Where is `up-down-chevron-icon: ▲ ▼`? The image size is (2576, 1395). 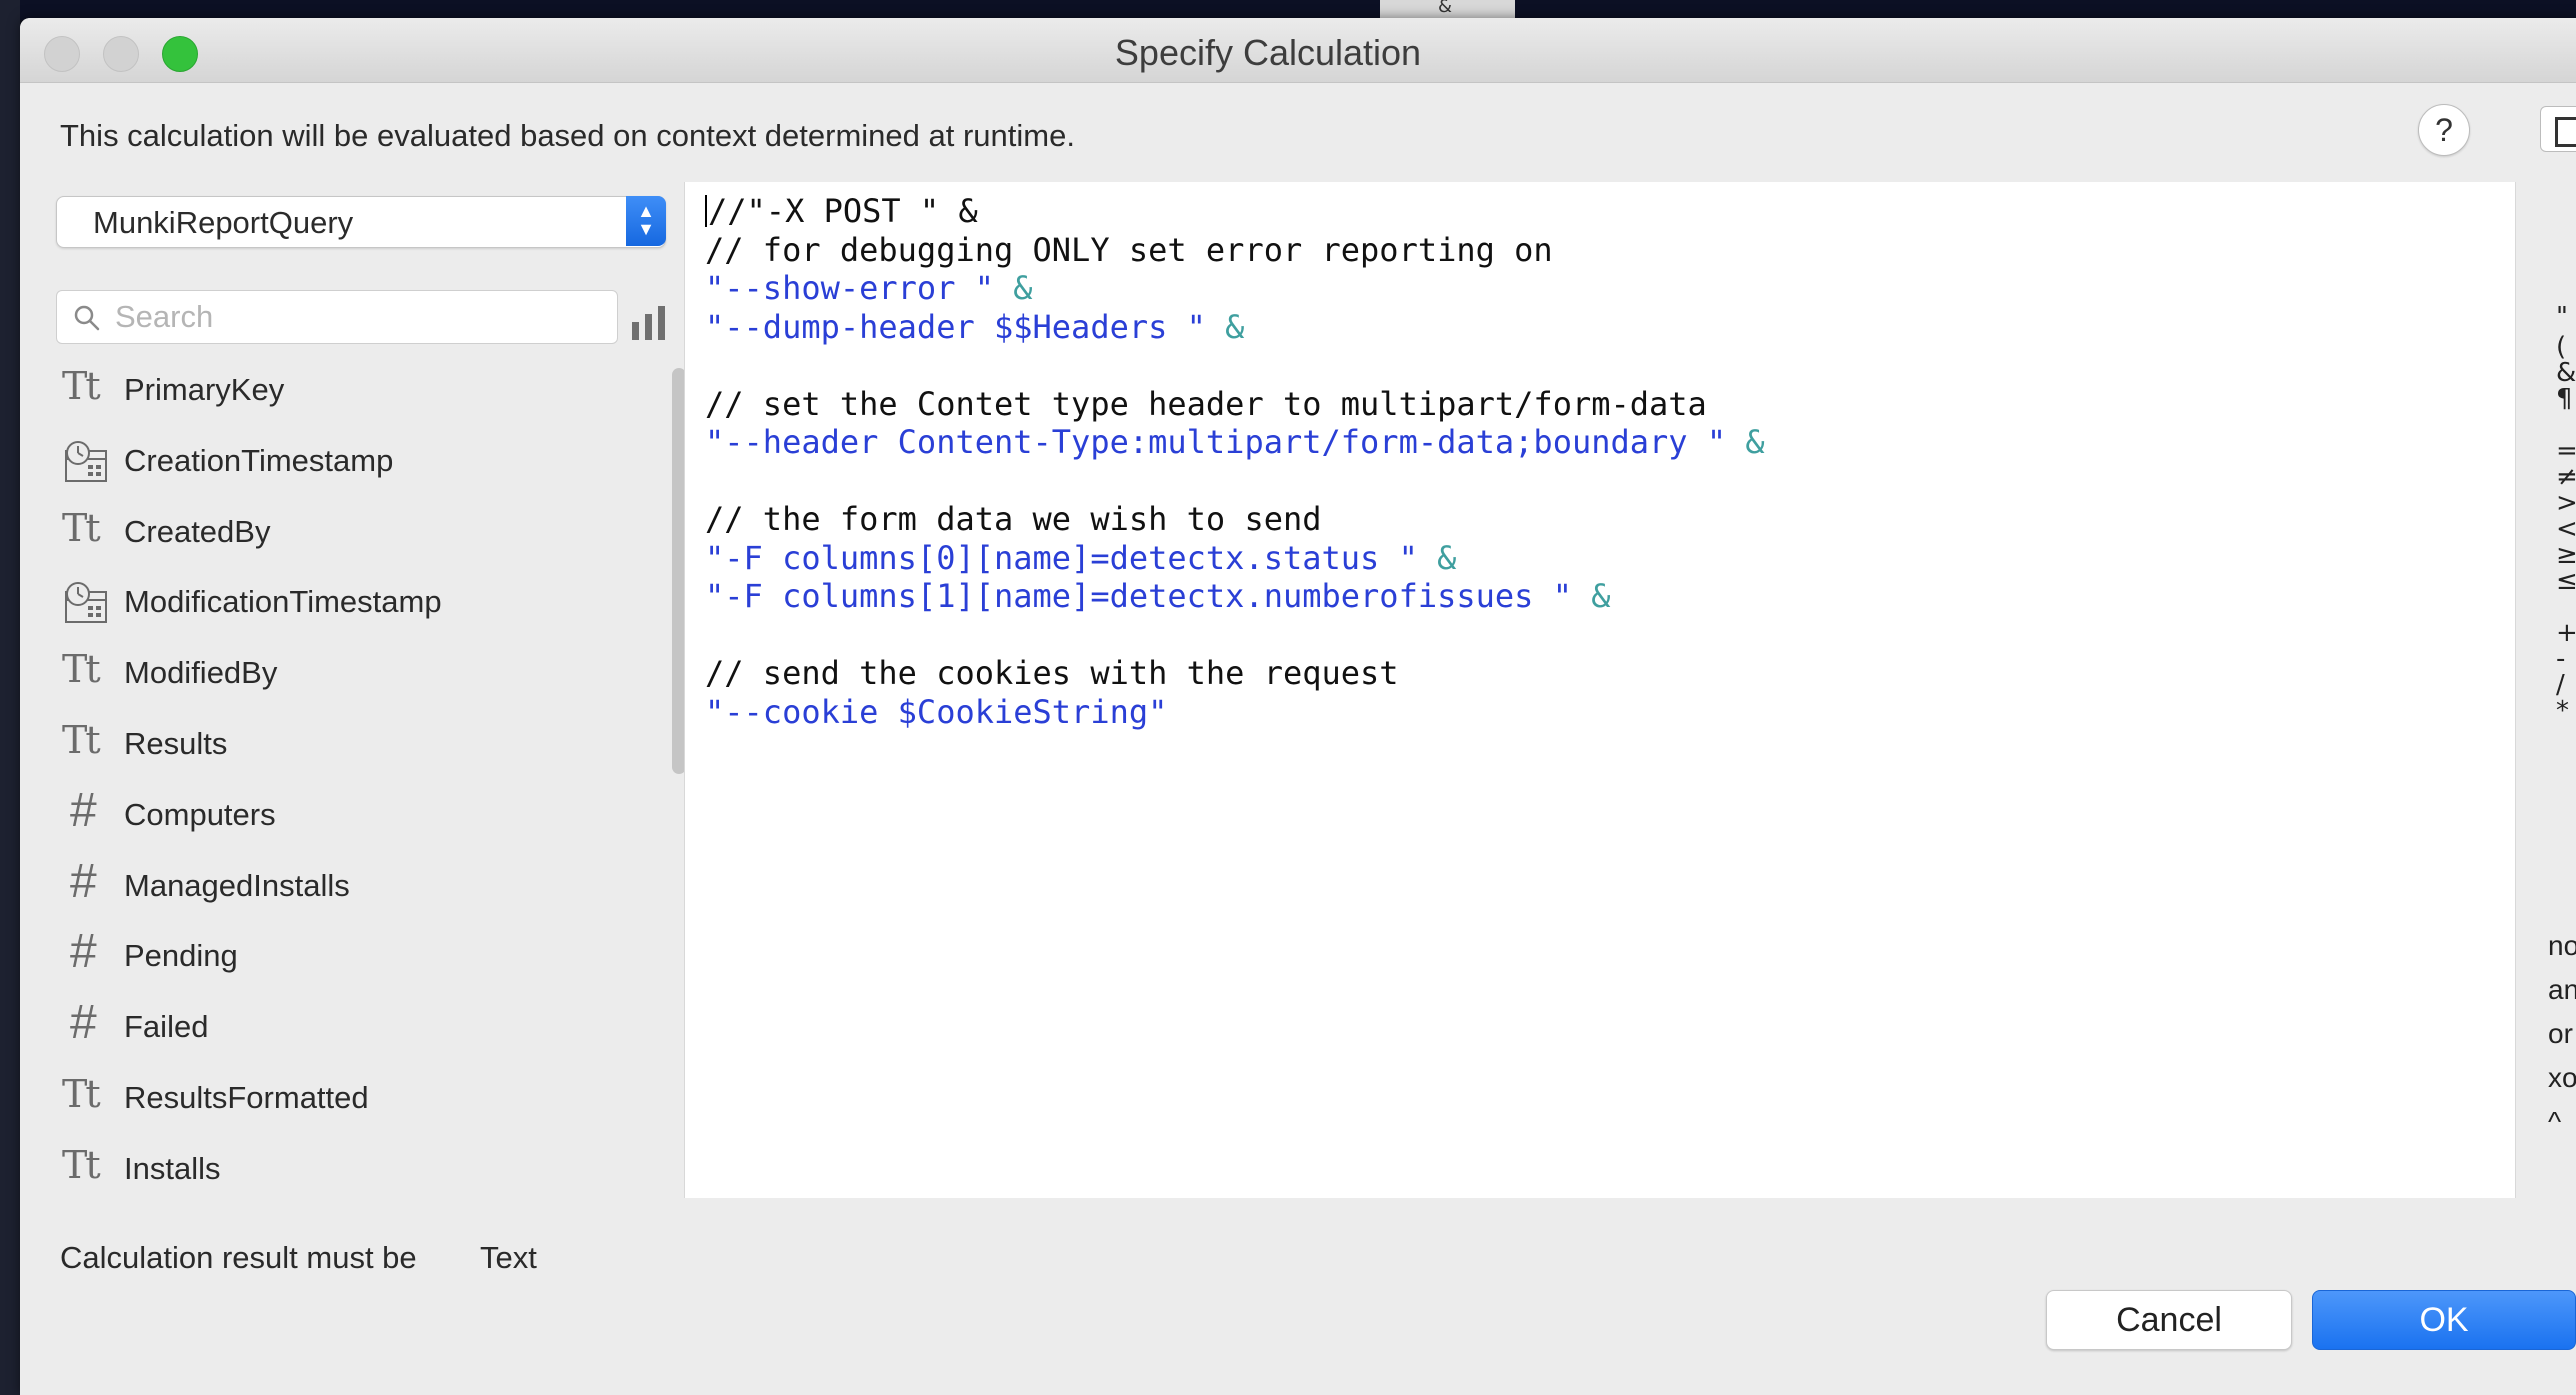 up-down-chevron-icon: ▲ ▼ is located at coordinates (646, 221).